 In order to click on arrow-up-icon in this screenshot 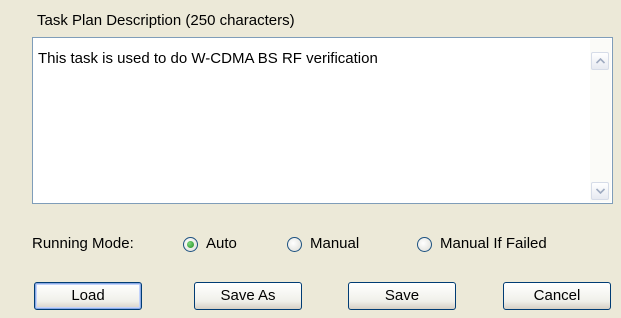, I will do `click(600, 61)`.